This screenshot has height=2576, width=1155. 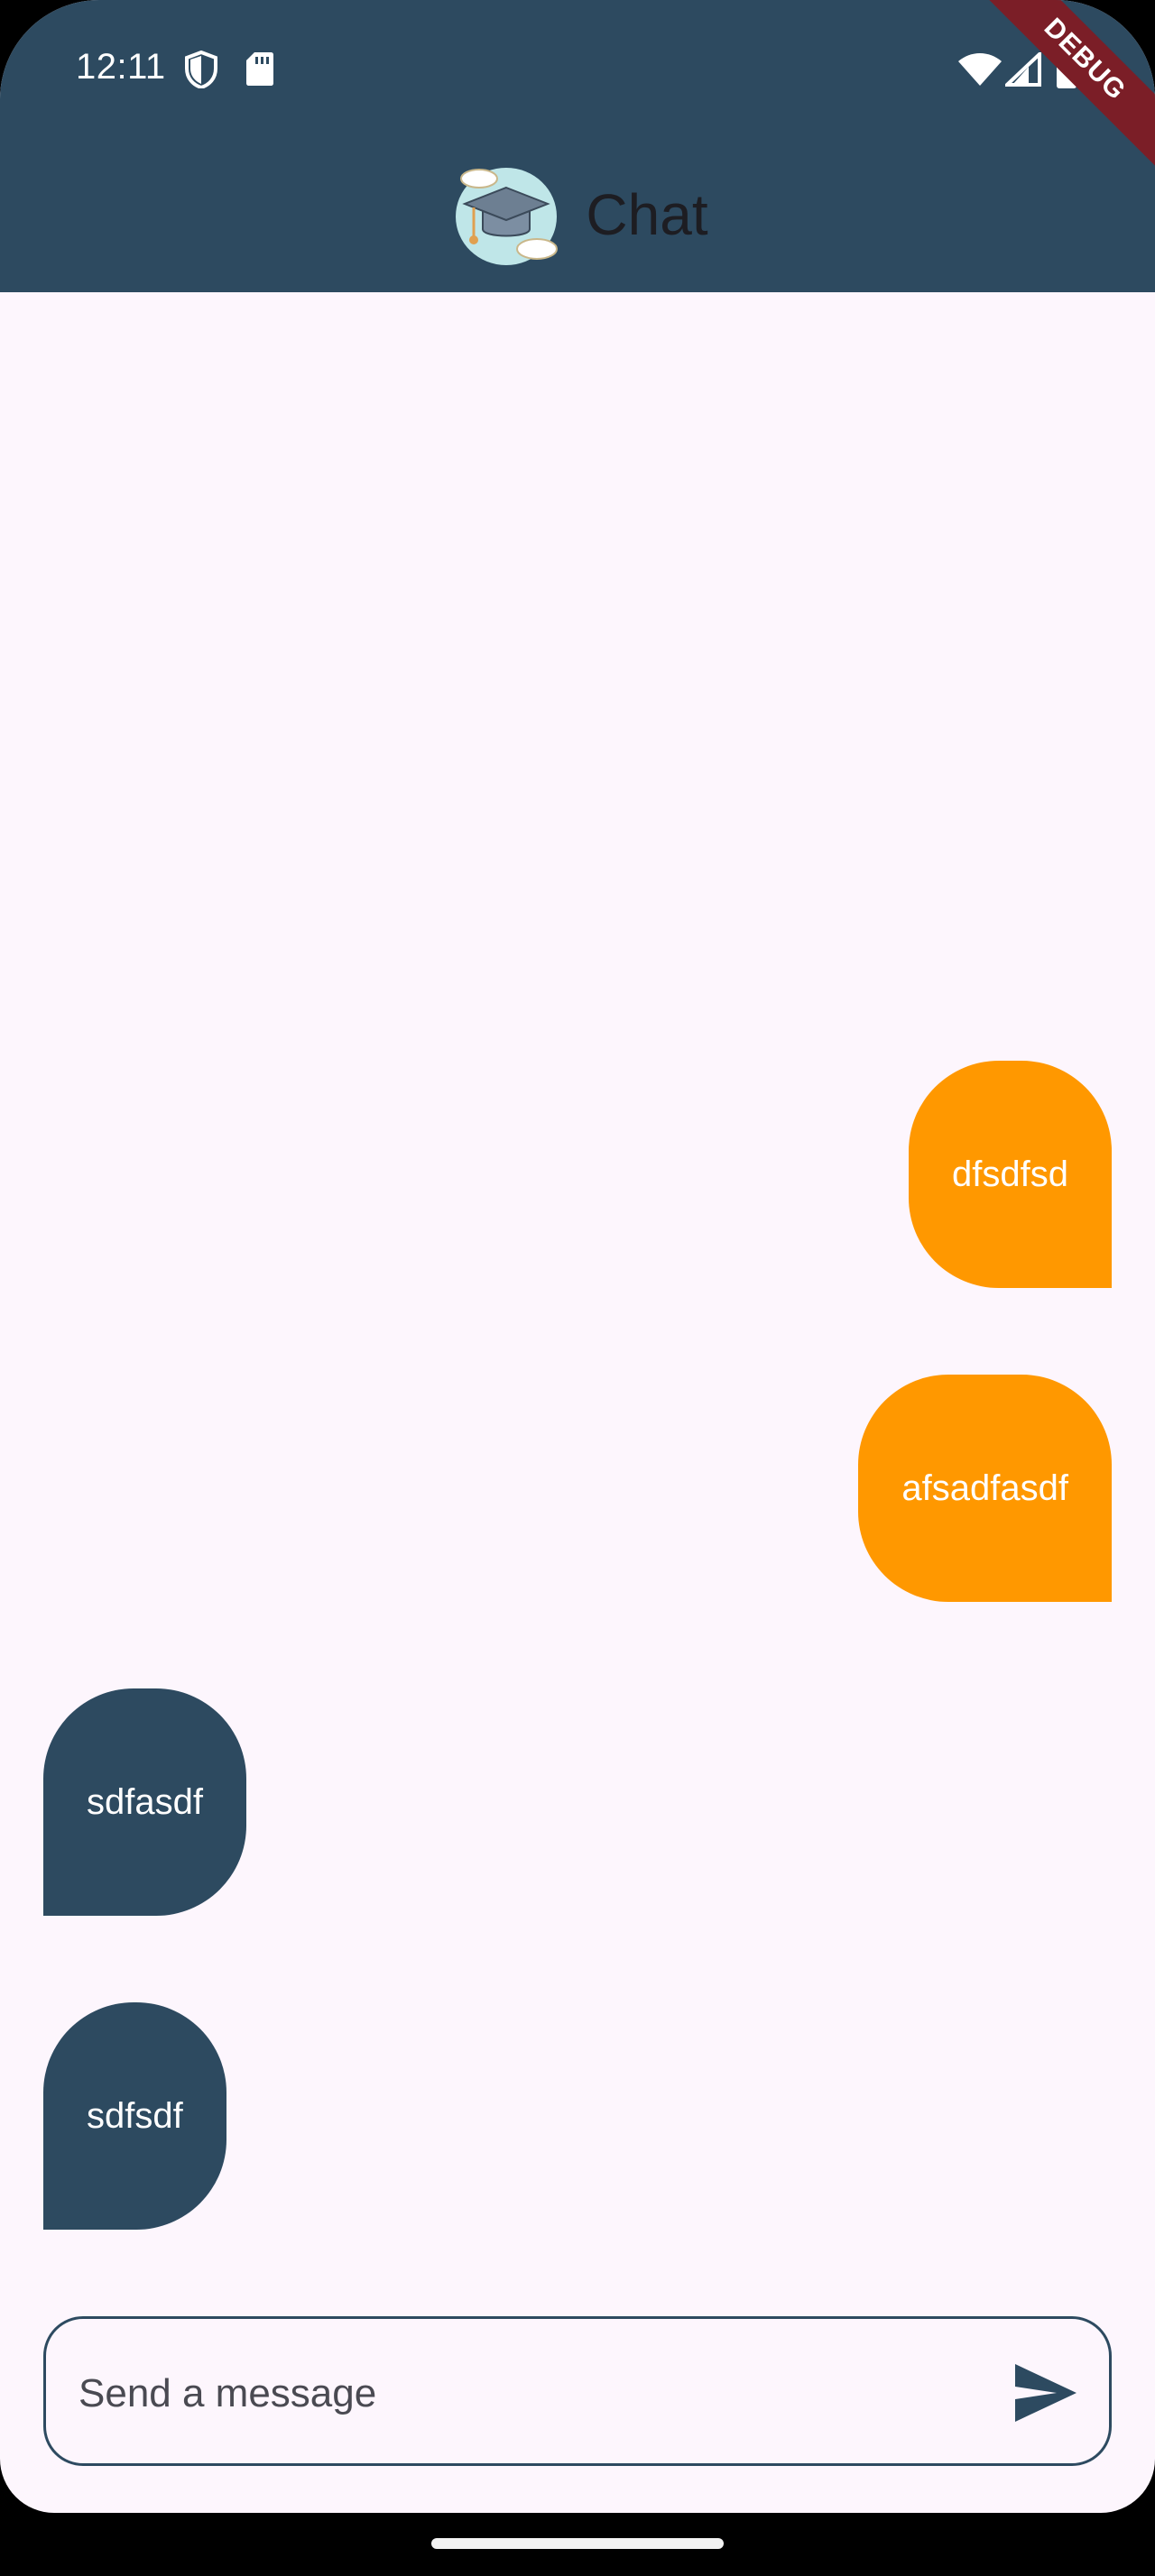 What do you see at coordinates (1046, 2392) in the screenshot?
I see `send-icon` at bounding box center [1046, 2392].